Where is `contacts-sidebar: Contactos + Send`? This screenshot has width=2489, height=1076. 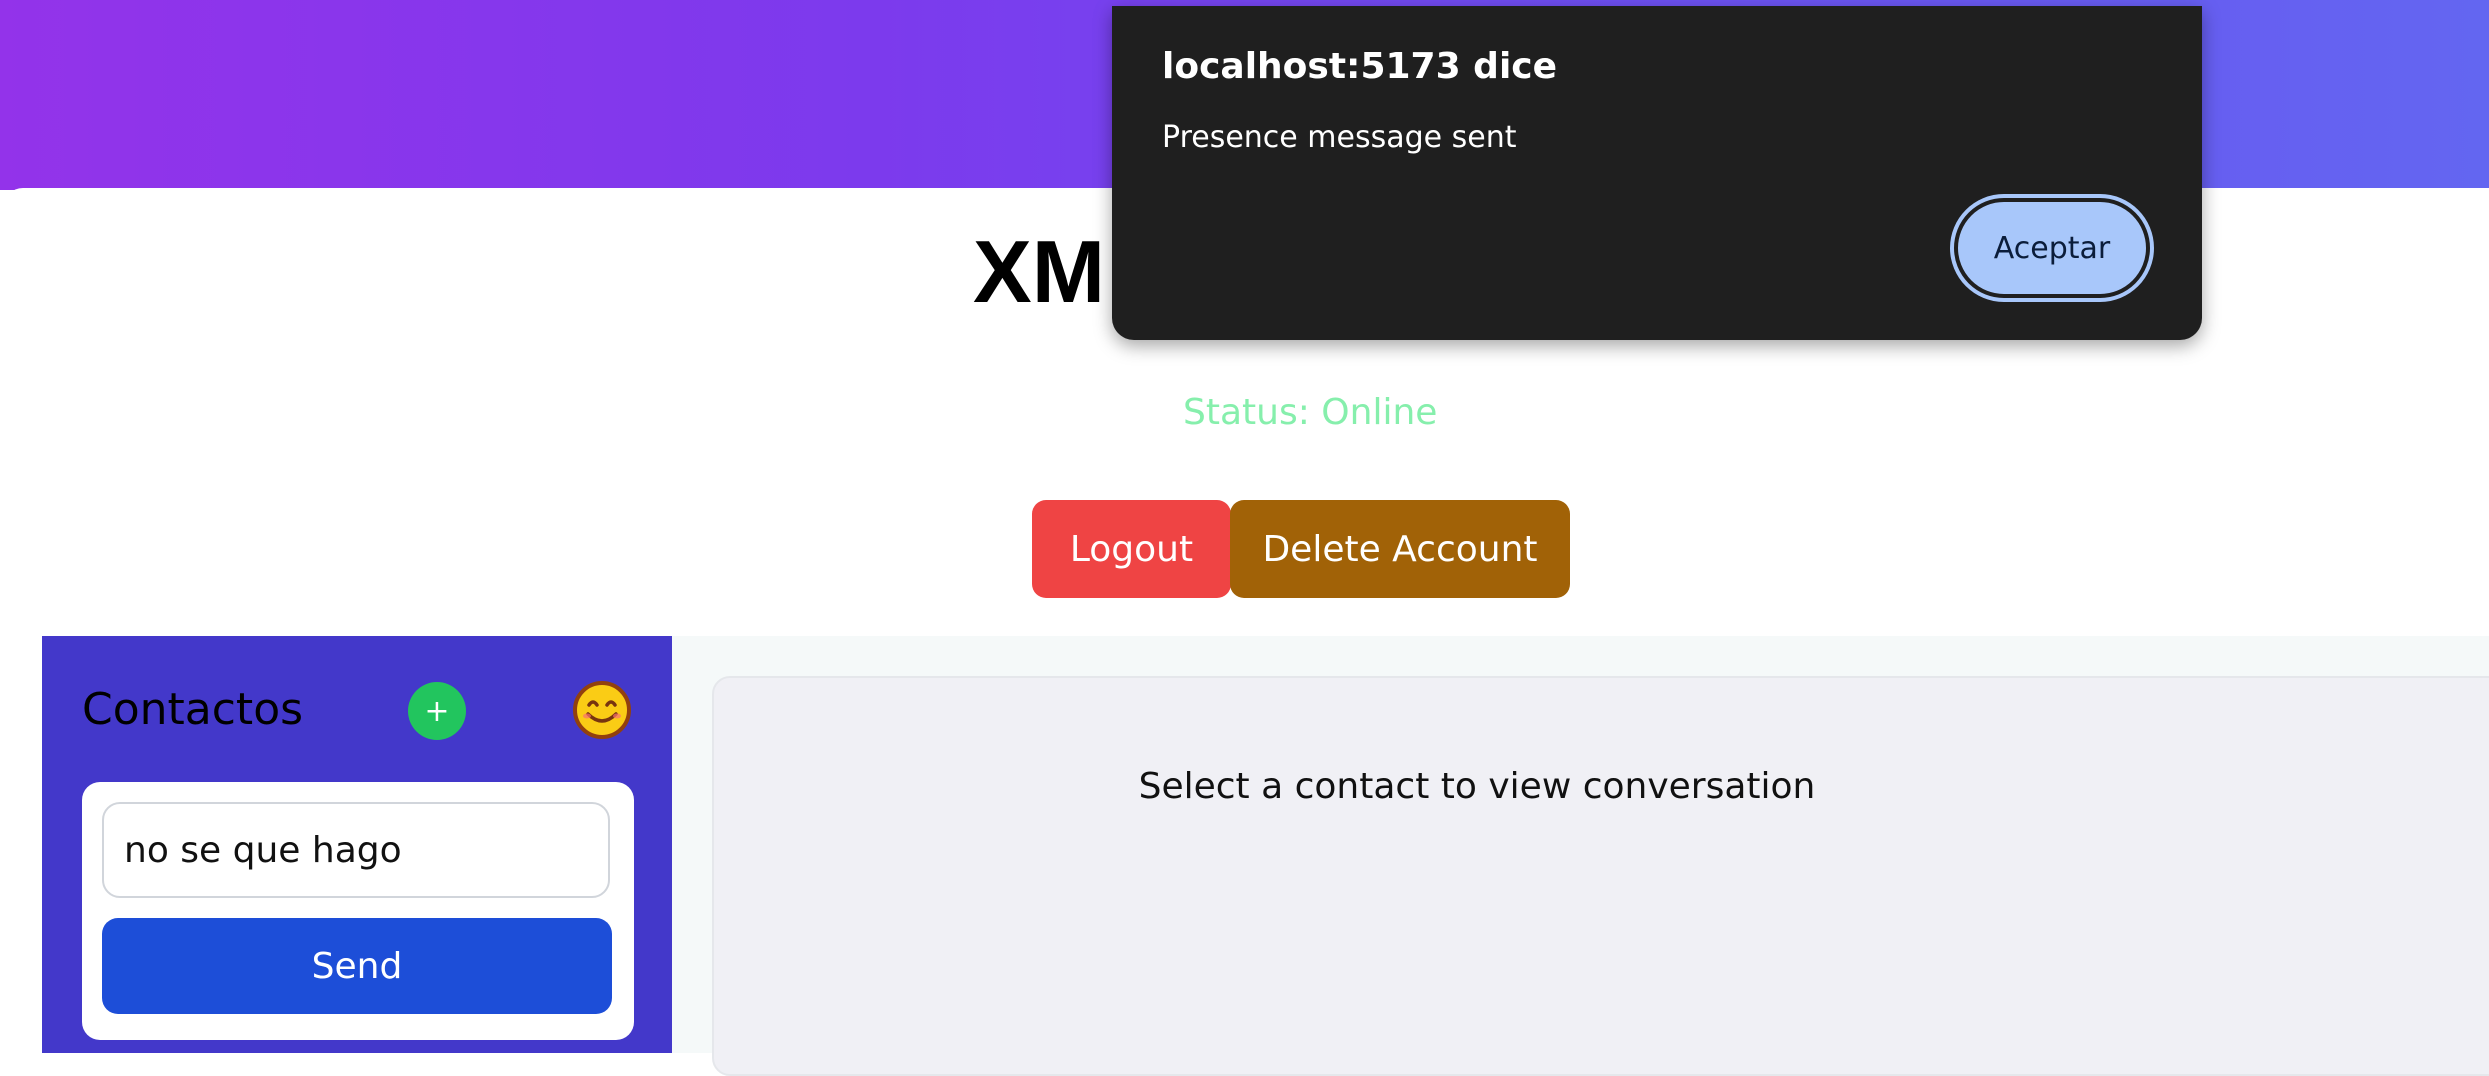 contacts-sidebar: Contactos + Send is located at coordinates (357, 844).